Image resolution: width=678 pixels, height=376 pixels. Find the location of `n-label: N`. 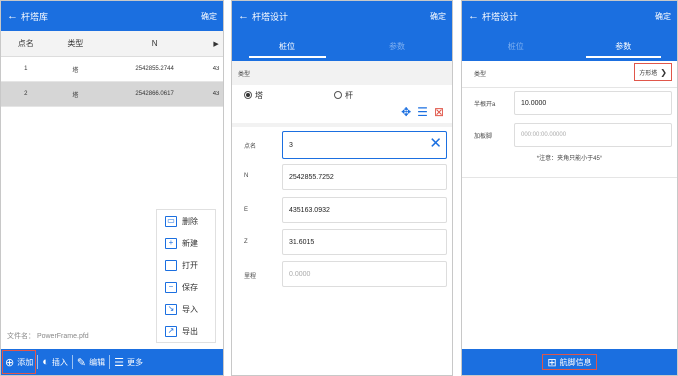

n-label: N is located at coordinates (246, 176).